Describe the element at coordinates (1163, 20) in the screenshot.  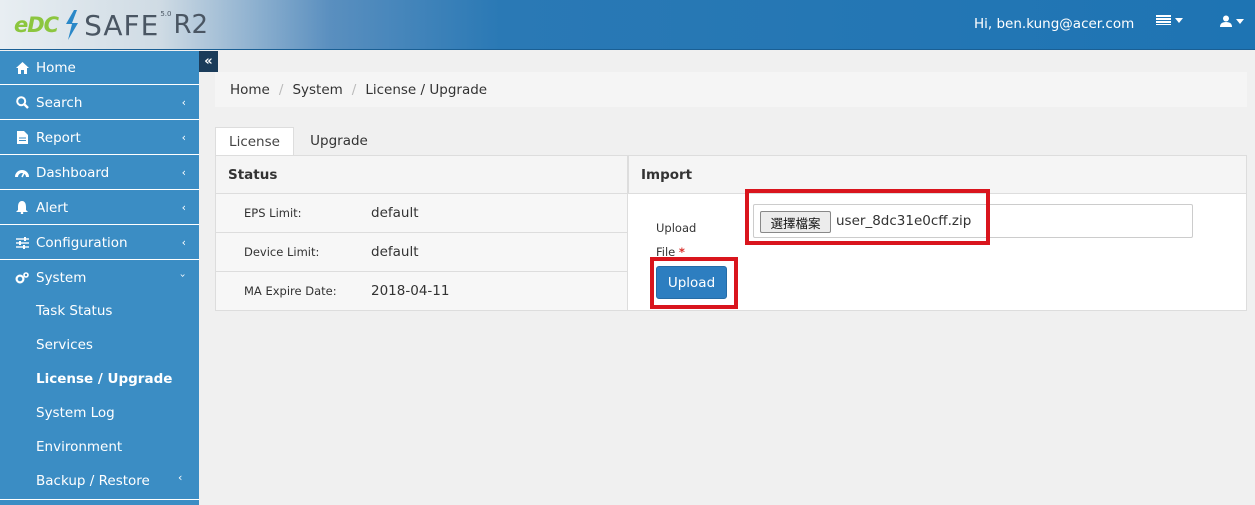
I see `flag-icon` at that location.